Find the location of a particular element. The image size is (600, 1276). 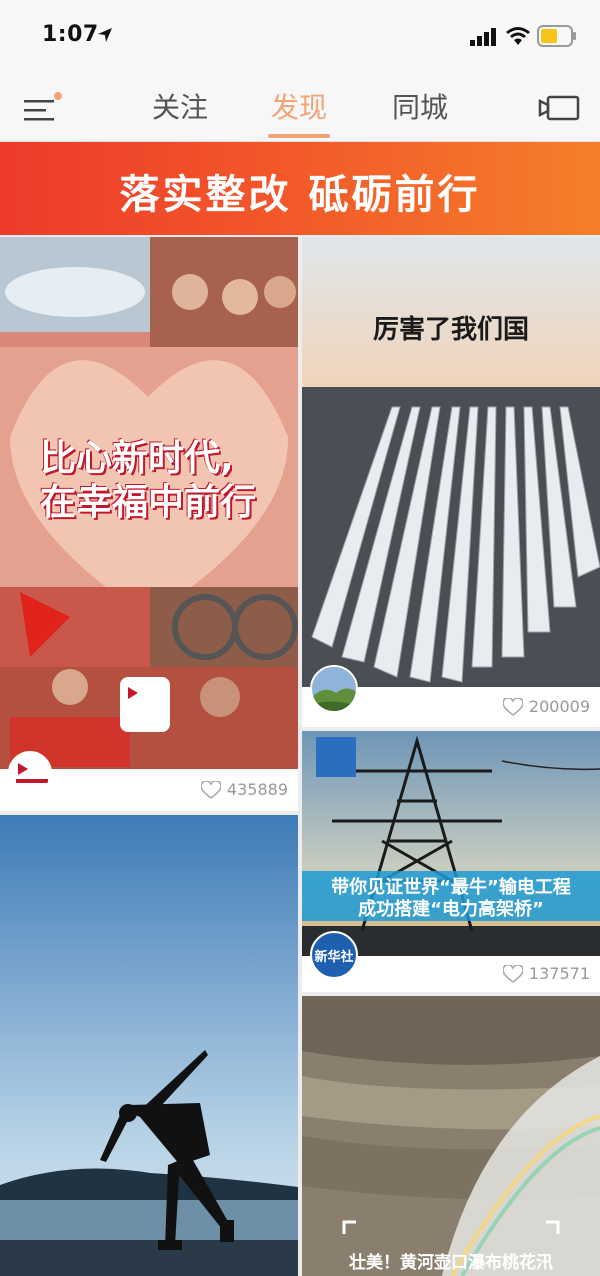

like-count: 435889 is located at coordinates (244, 789).